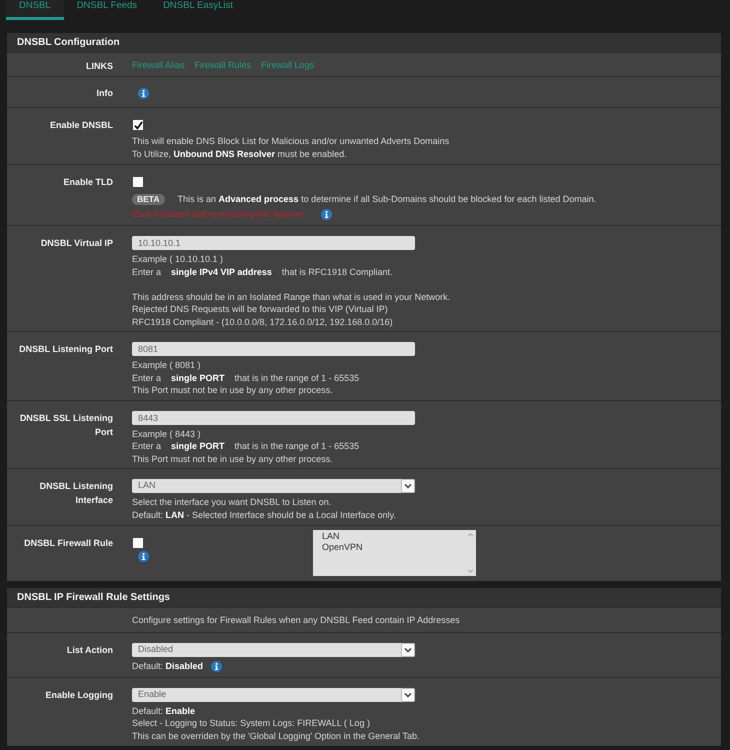  I want to click on list-item: LAN, so click(342, 536).